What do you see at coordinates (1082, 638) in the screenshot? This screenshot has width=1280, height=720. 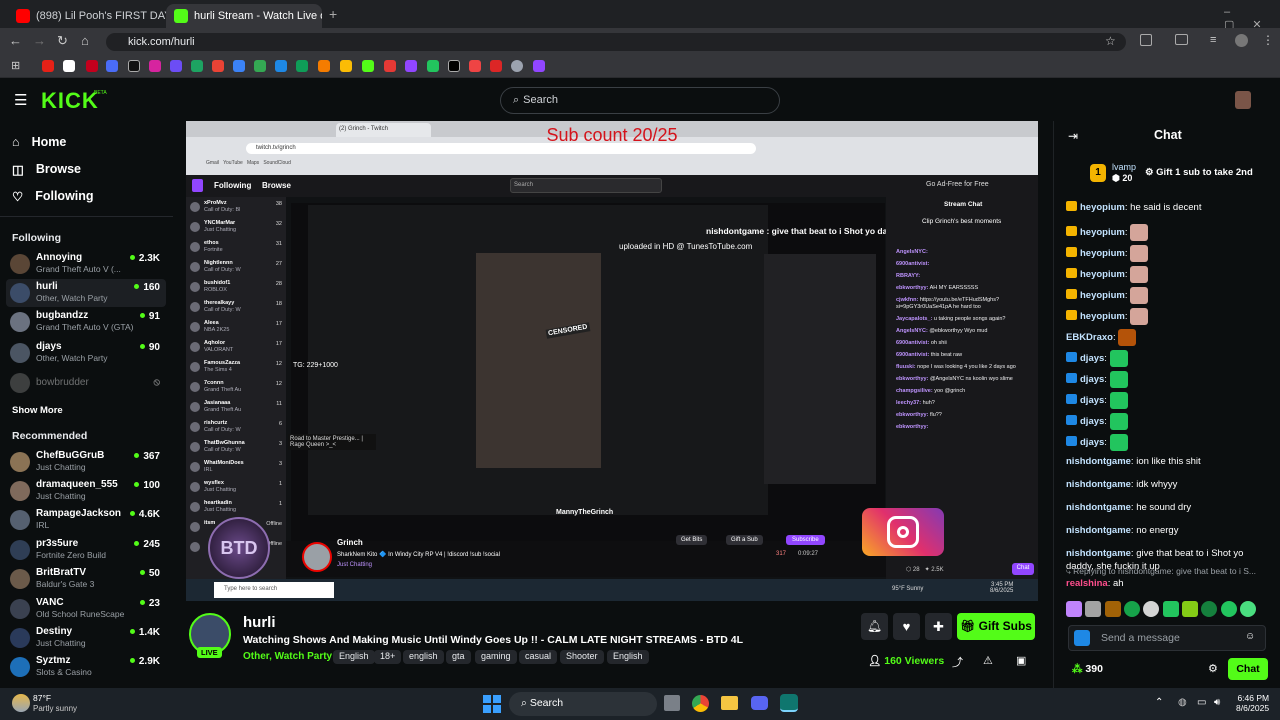 I see `chat-identity-icon` at bounding box center [1082, 638].